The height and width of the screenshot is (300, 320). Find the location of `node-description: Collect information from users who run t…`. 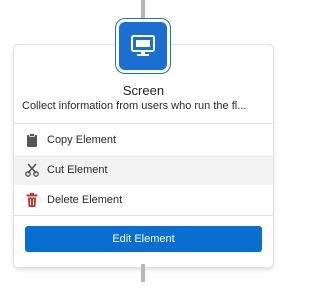

node-description: Collect information from users who run t… is located at coordinates (134, 106).